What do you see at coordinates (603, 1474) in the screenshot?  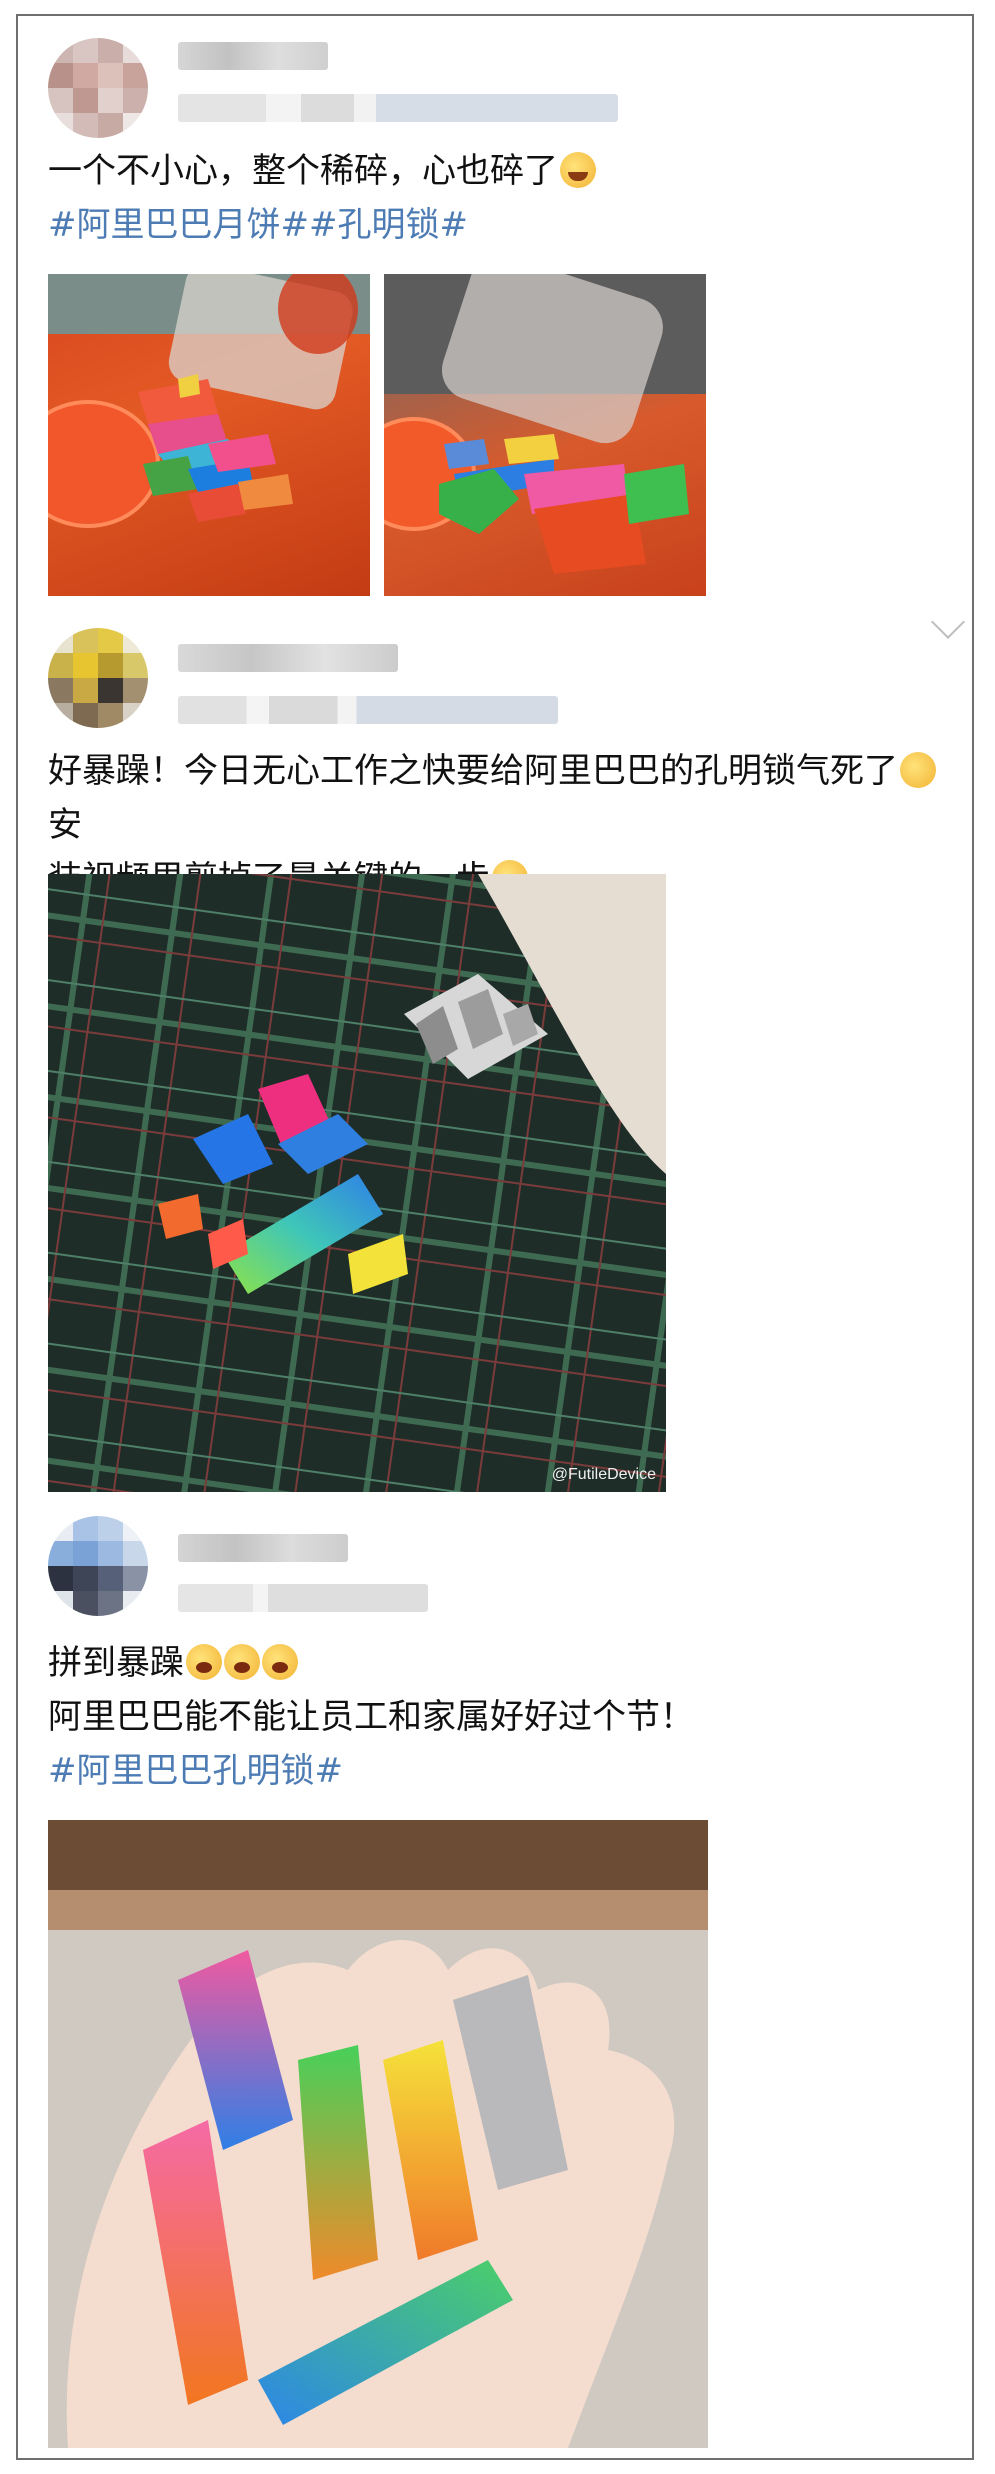 I see `watermark-text: @FutileDevice` at bounding box center [603, 1474].